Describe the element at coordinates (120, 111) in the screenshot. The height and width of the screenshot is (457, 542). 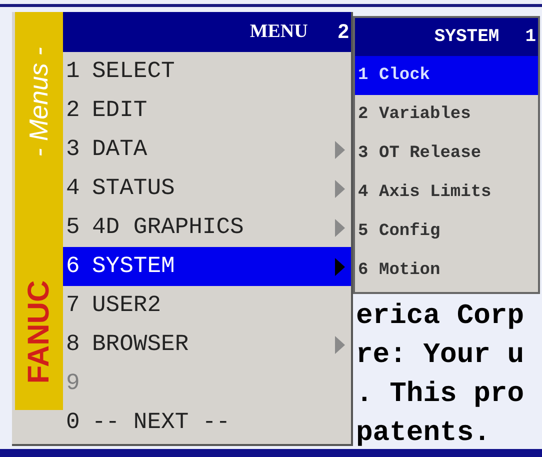
I see `menu-item-label: EDIT` at that location.